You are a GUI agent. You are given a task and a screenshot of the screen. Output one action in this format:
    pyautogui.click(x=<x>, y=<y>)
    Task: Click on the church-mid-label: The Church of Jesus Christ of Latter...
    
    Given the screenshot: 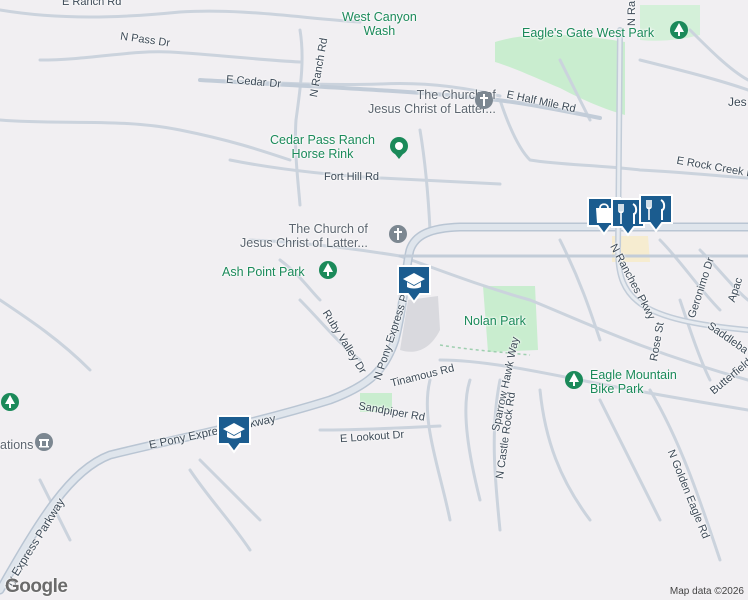 What is the action you would take?
    pyautogui.click(x=304, y=236)
    